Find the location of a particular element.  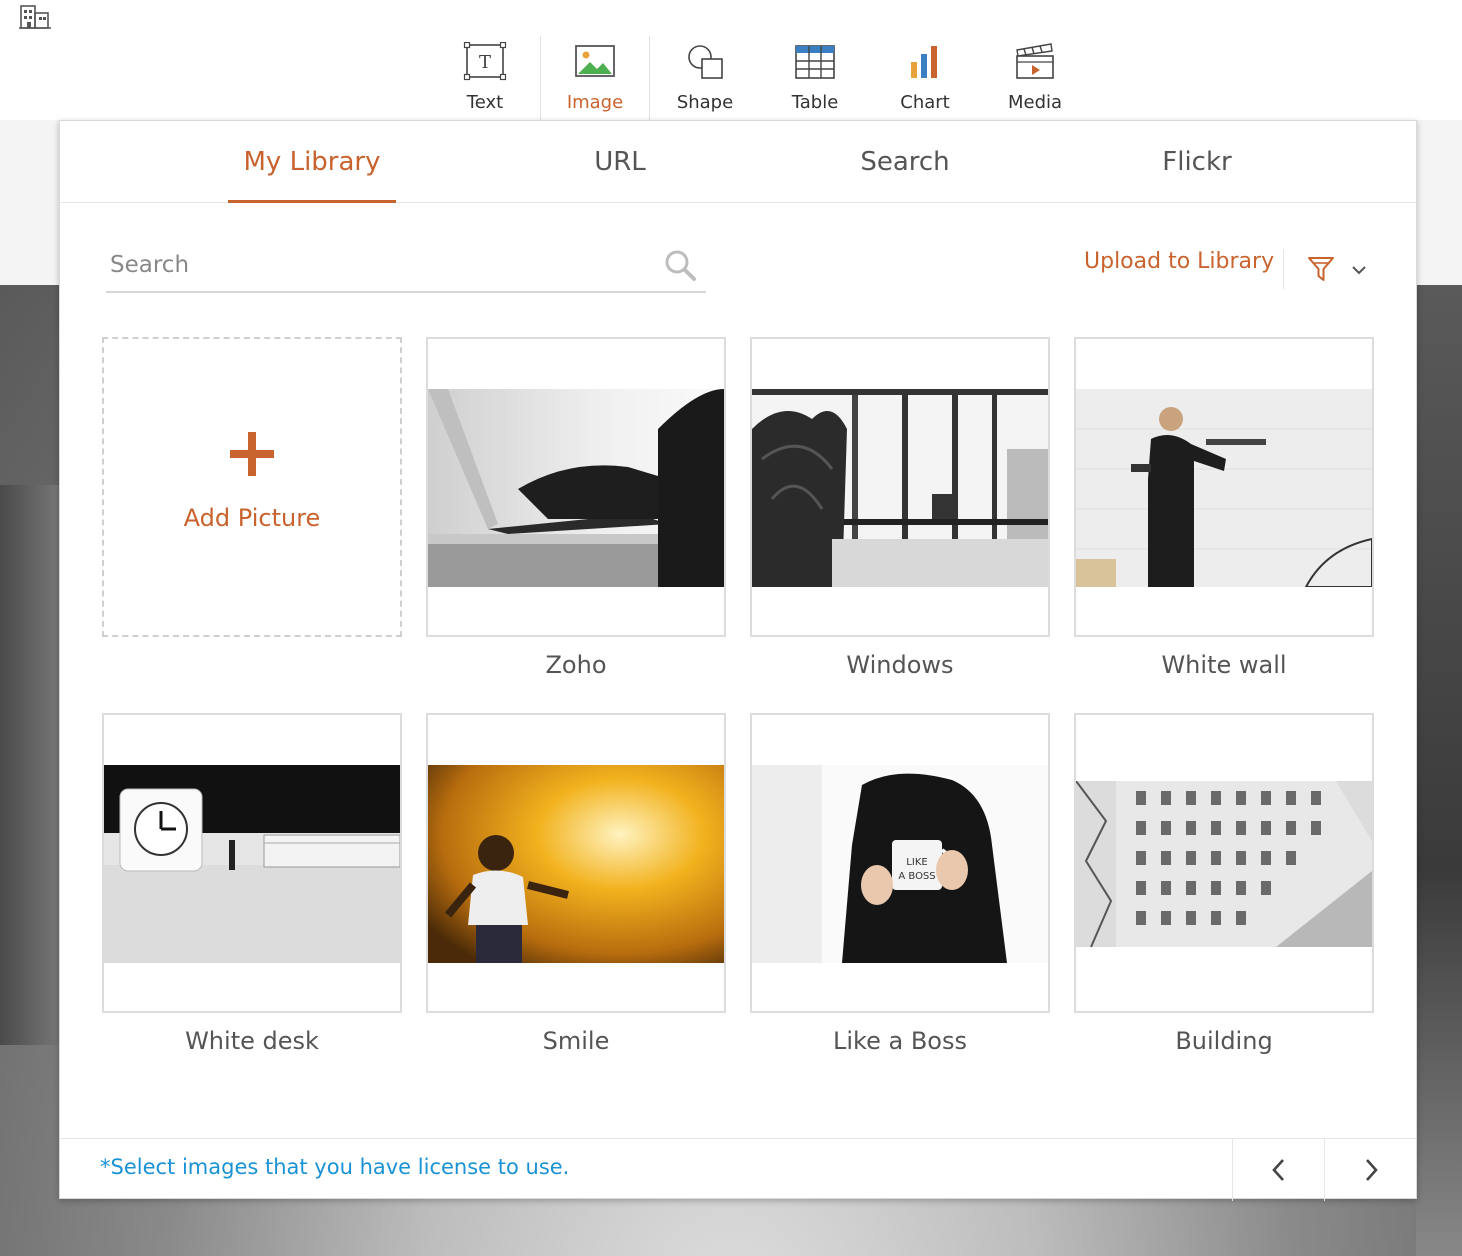

white-desk-photo is located at coordinates (252, 864).